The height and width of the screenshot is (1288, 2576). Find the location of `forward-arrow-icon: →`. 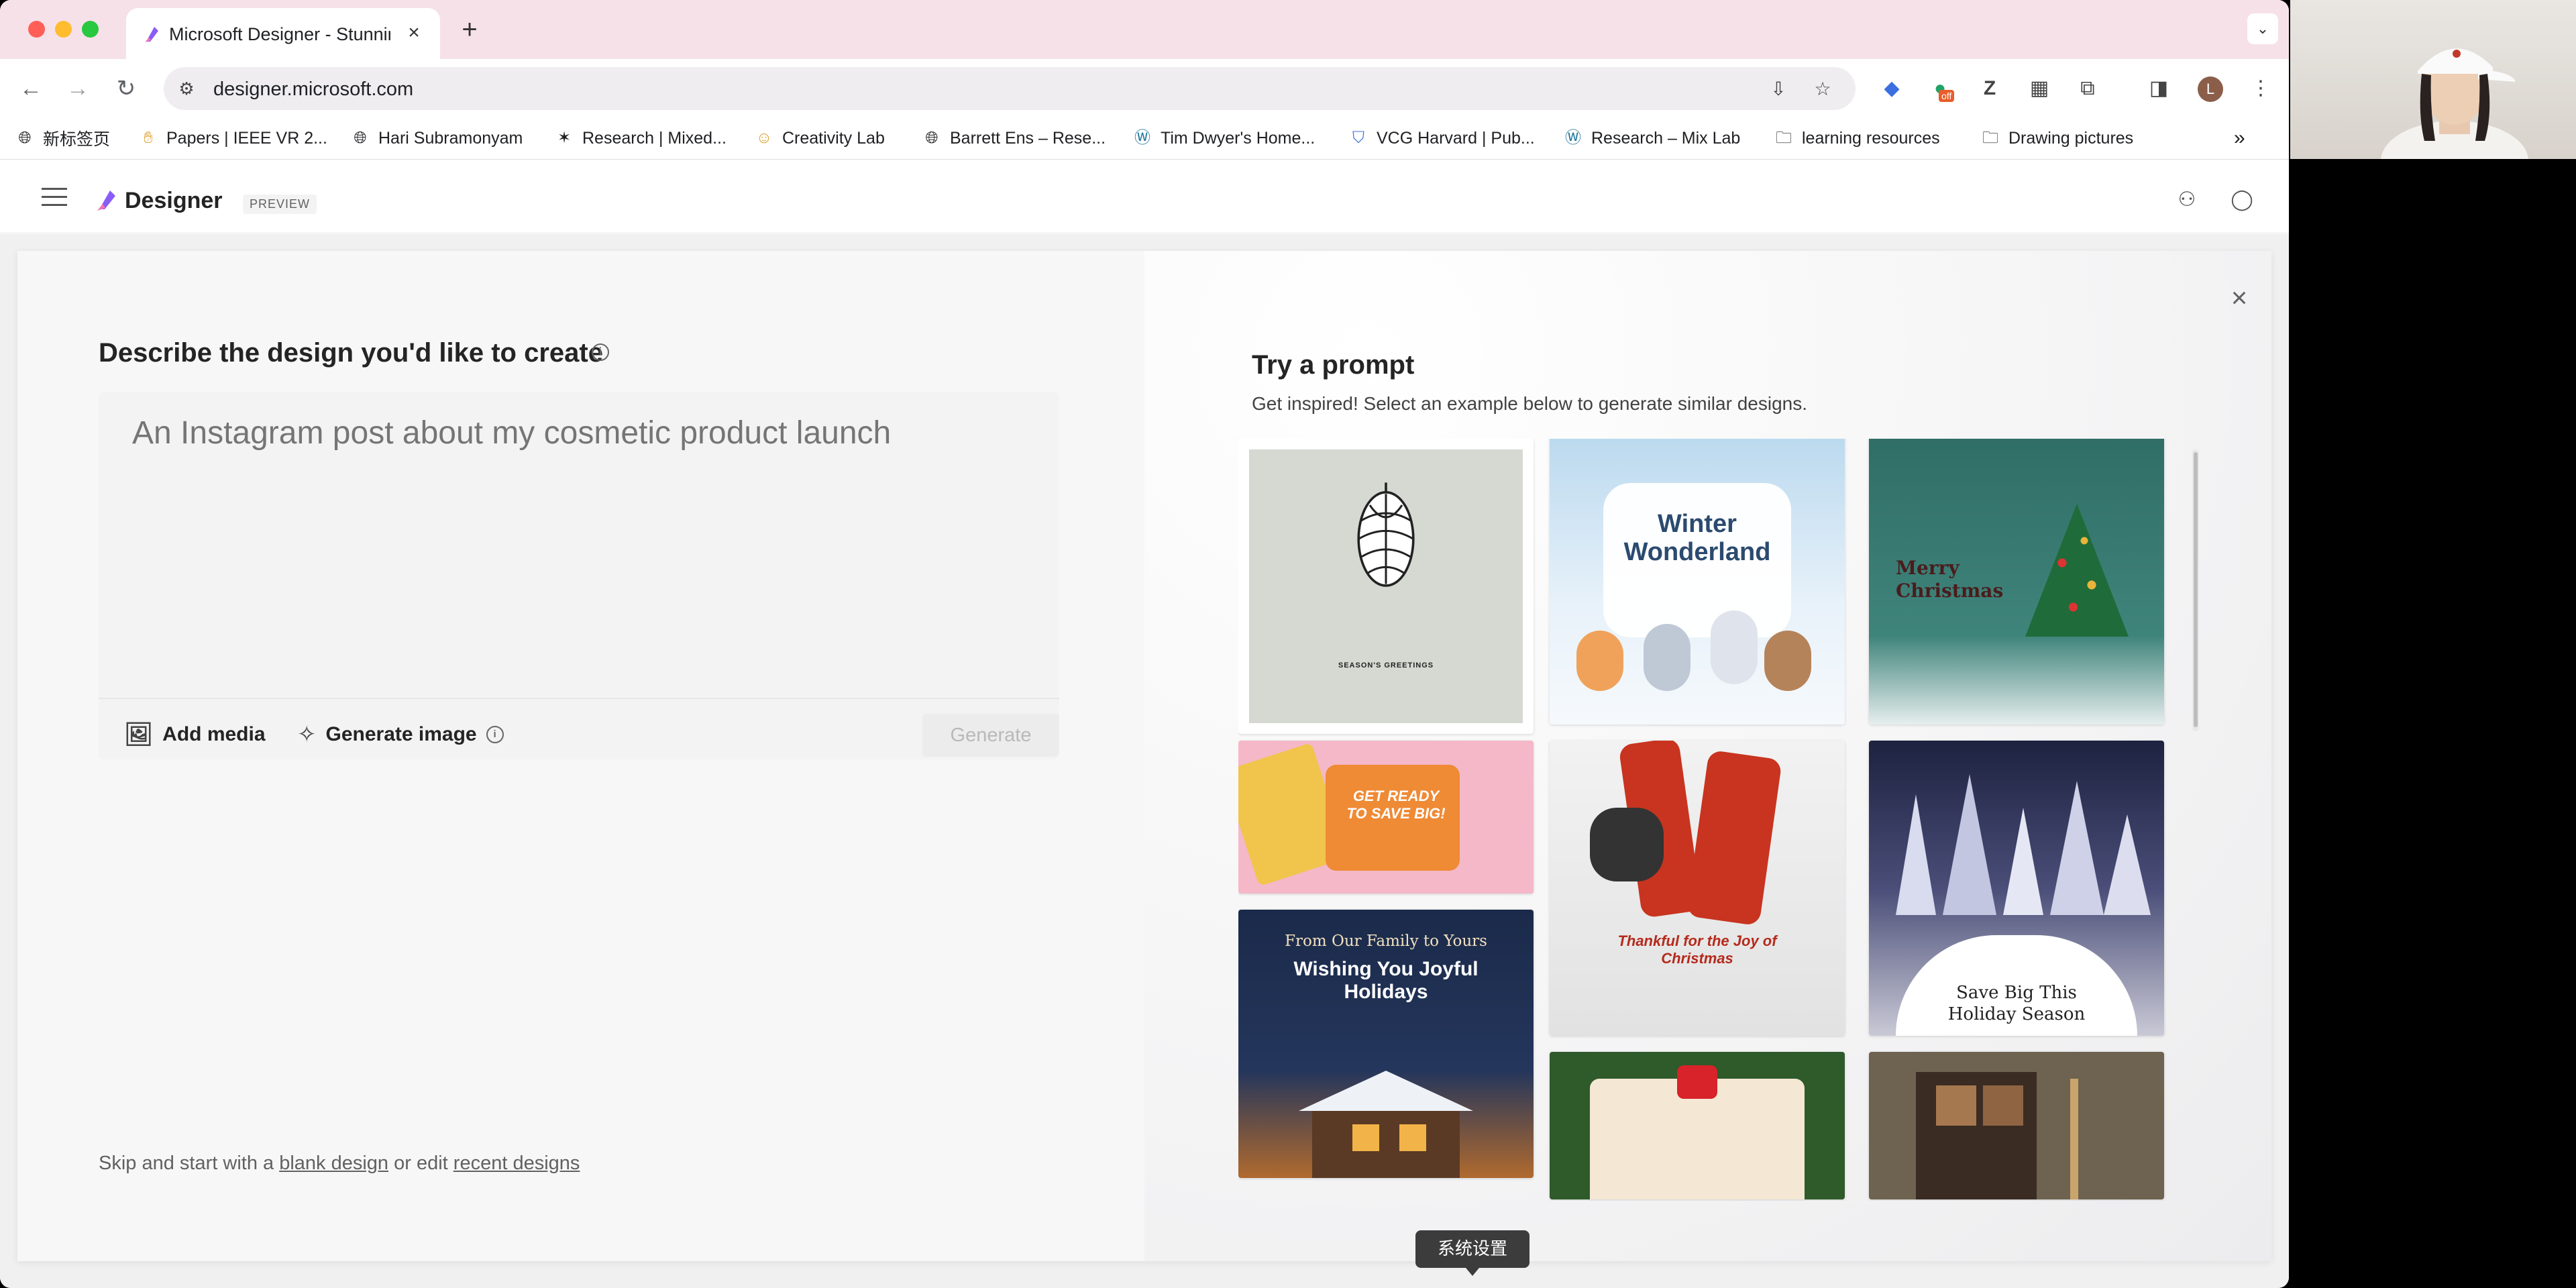

forward-arrow-icon: → is located at coordinates (78, 88).